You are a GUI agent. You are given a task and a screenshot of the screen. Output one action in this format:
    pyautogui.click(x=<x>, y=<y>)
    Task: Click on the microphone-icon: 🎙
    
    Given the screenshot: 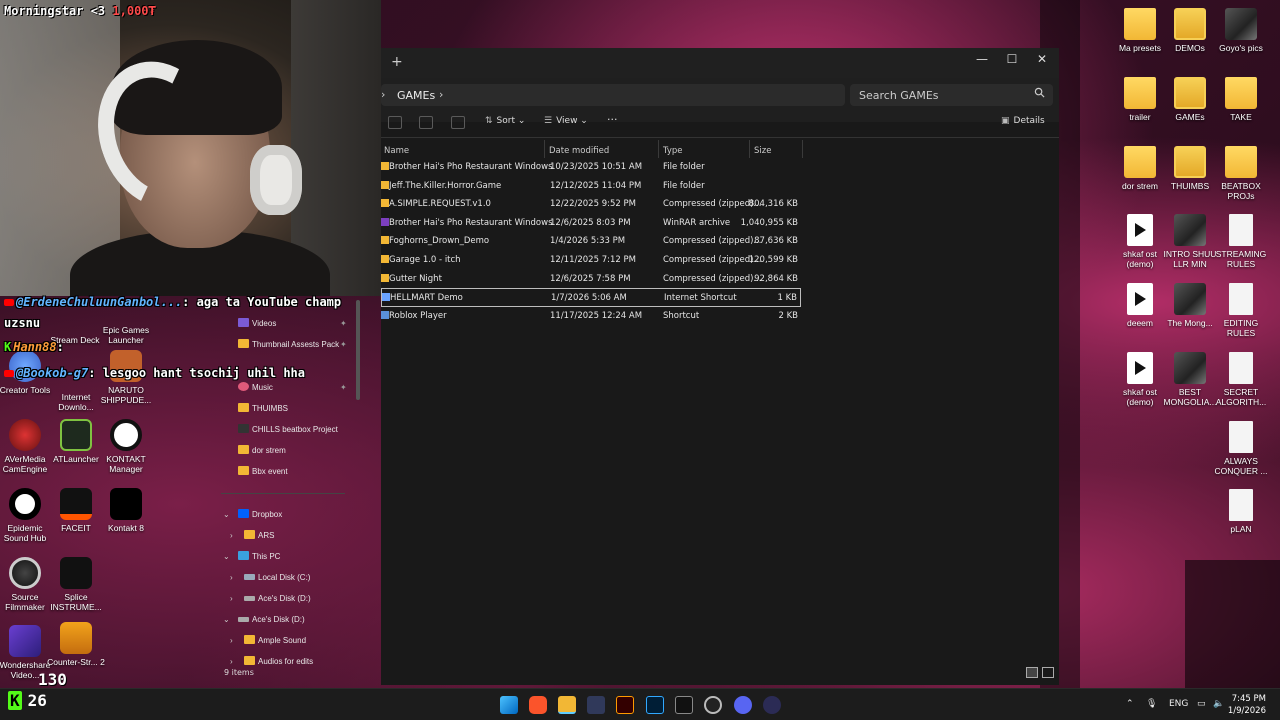 What is the action you would take?
    pyautogui.click(x=1151, y=704)
    